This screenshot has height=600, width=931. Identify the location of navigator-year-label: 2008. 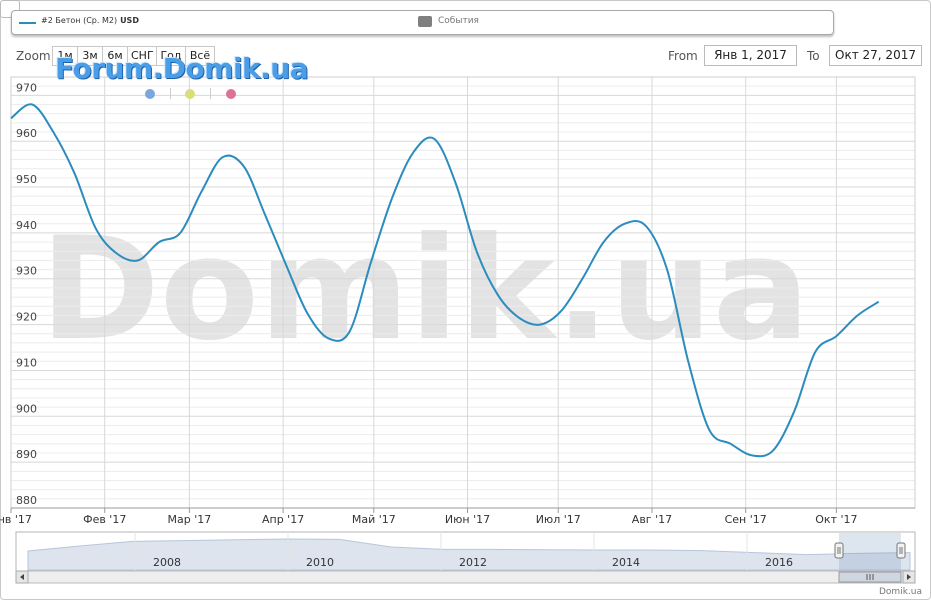
(167, 562).